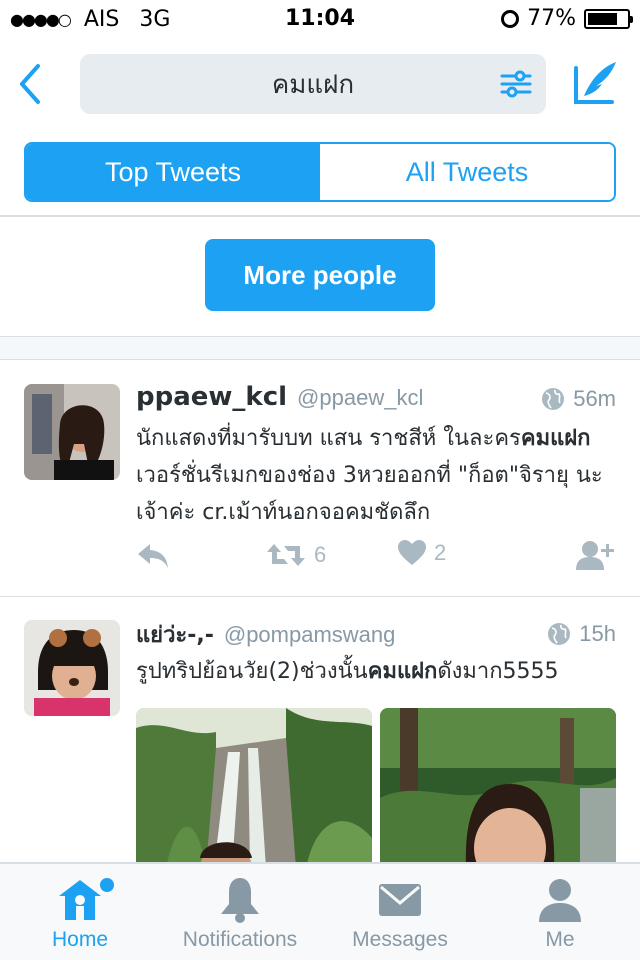 The image size is (640, 960). I want to click on status-bar: ●●●●○ AIS 3G 11:04 77%, so click(320, 20).